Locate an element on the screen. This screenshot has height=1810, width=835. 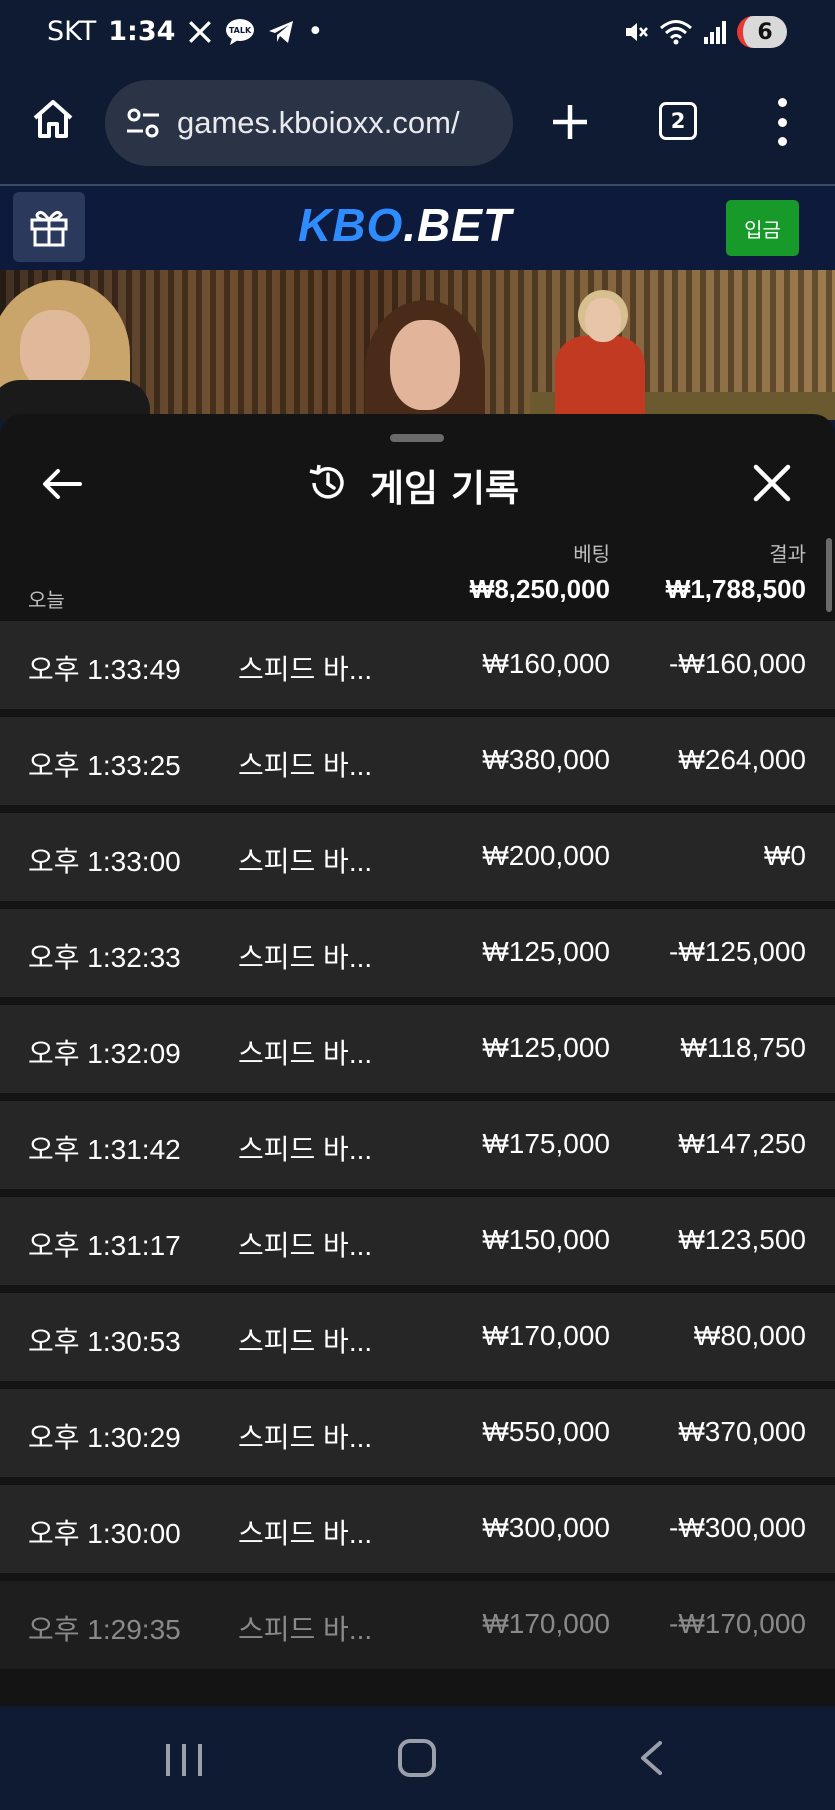
address-bar: games.kboioxx.com/ is located at coordinates (309, 123).